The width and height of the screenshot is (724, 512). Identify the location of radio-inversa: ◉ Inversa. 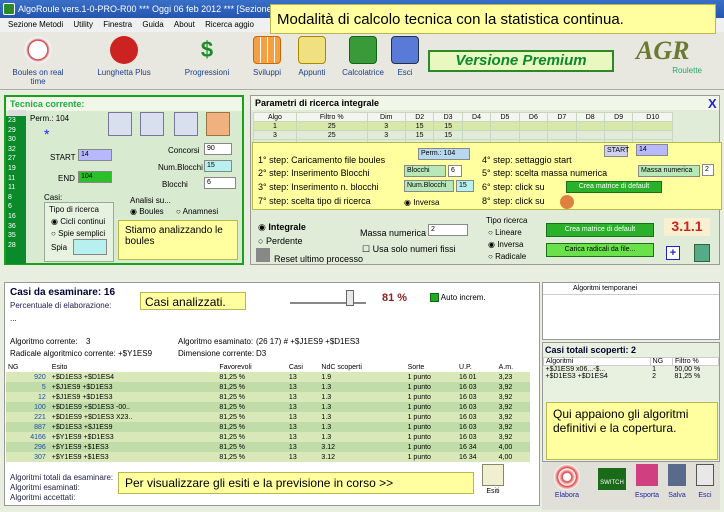
(505, 244).